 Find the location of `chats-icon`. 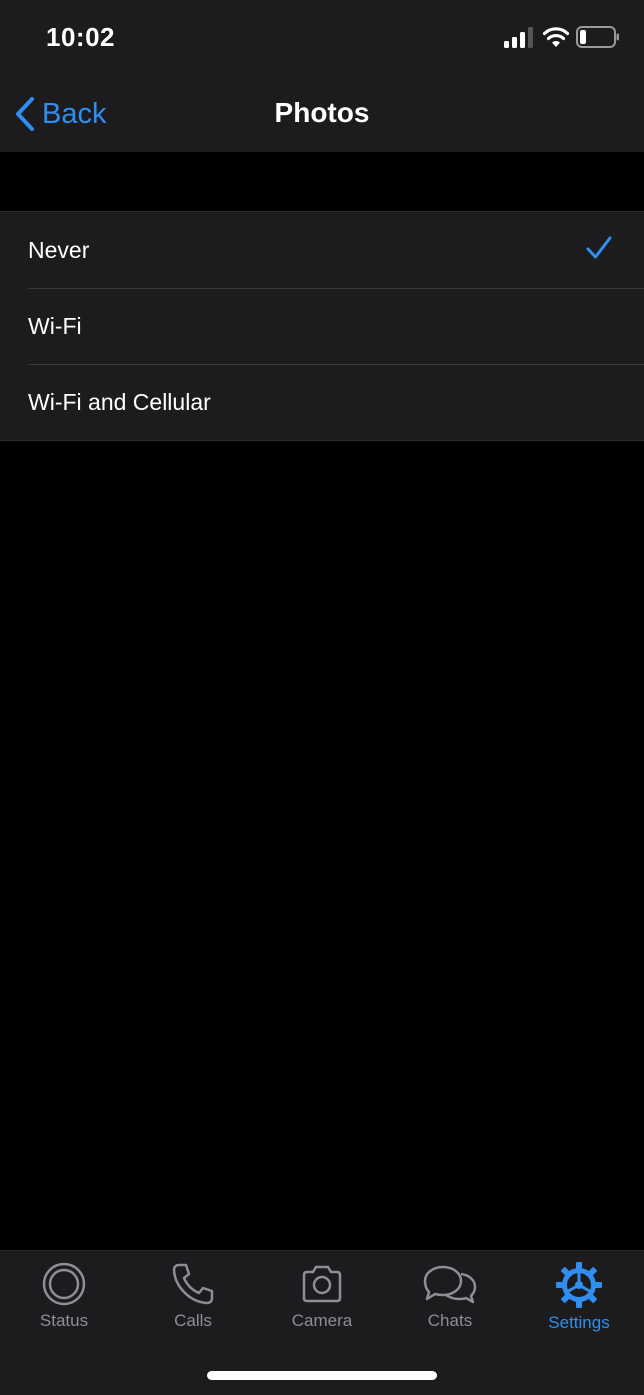

chats-icon is located at coordinates (450, 1284).